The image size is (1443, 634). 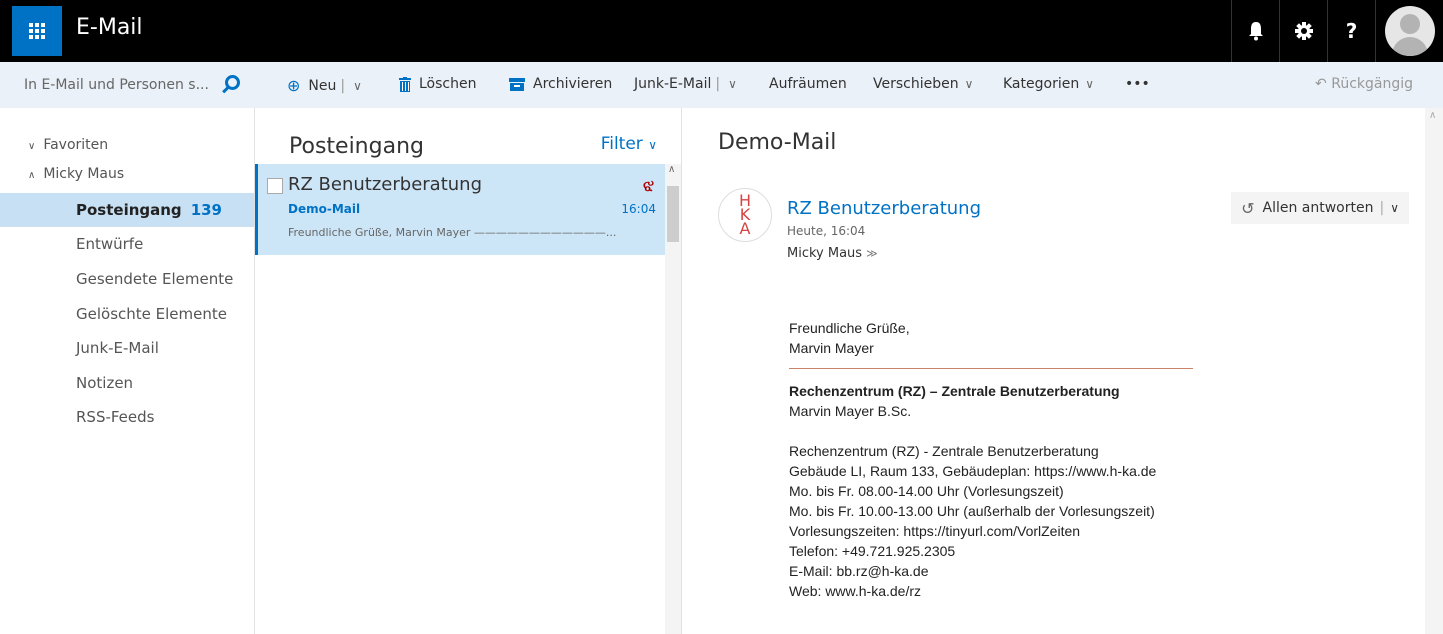 What do you see at coordinates (629, 144) in the screenshot?
I see `filter-button: Filter ∨` at bounding box center [629, 144].